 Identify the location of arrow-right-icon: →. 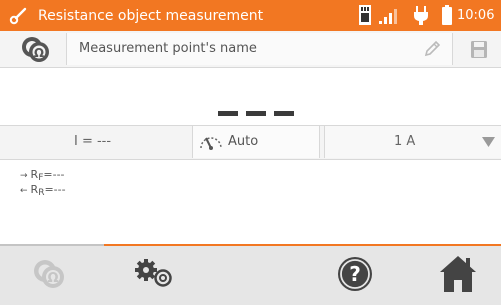
(24, 176).